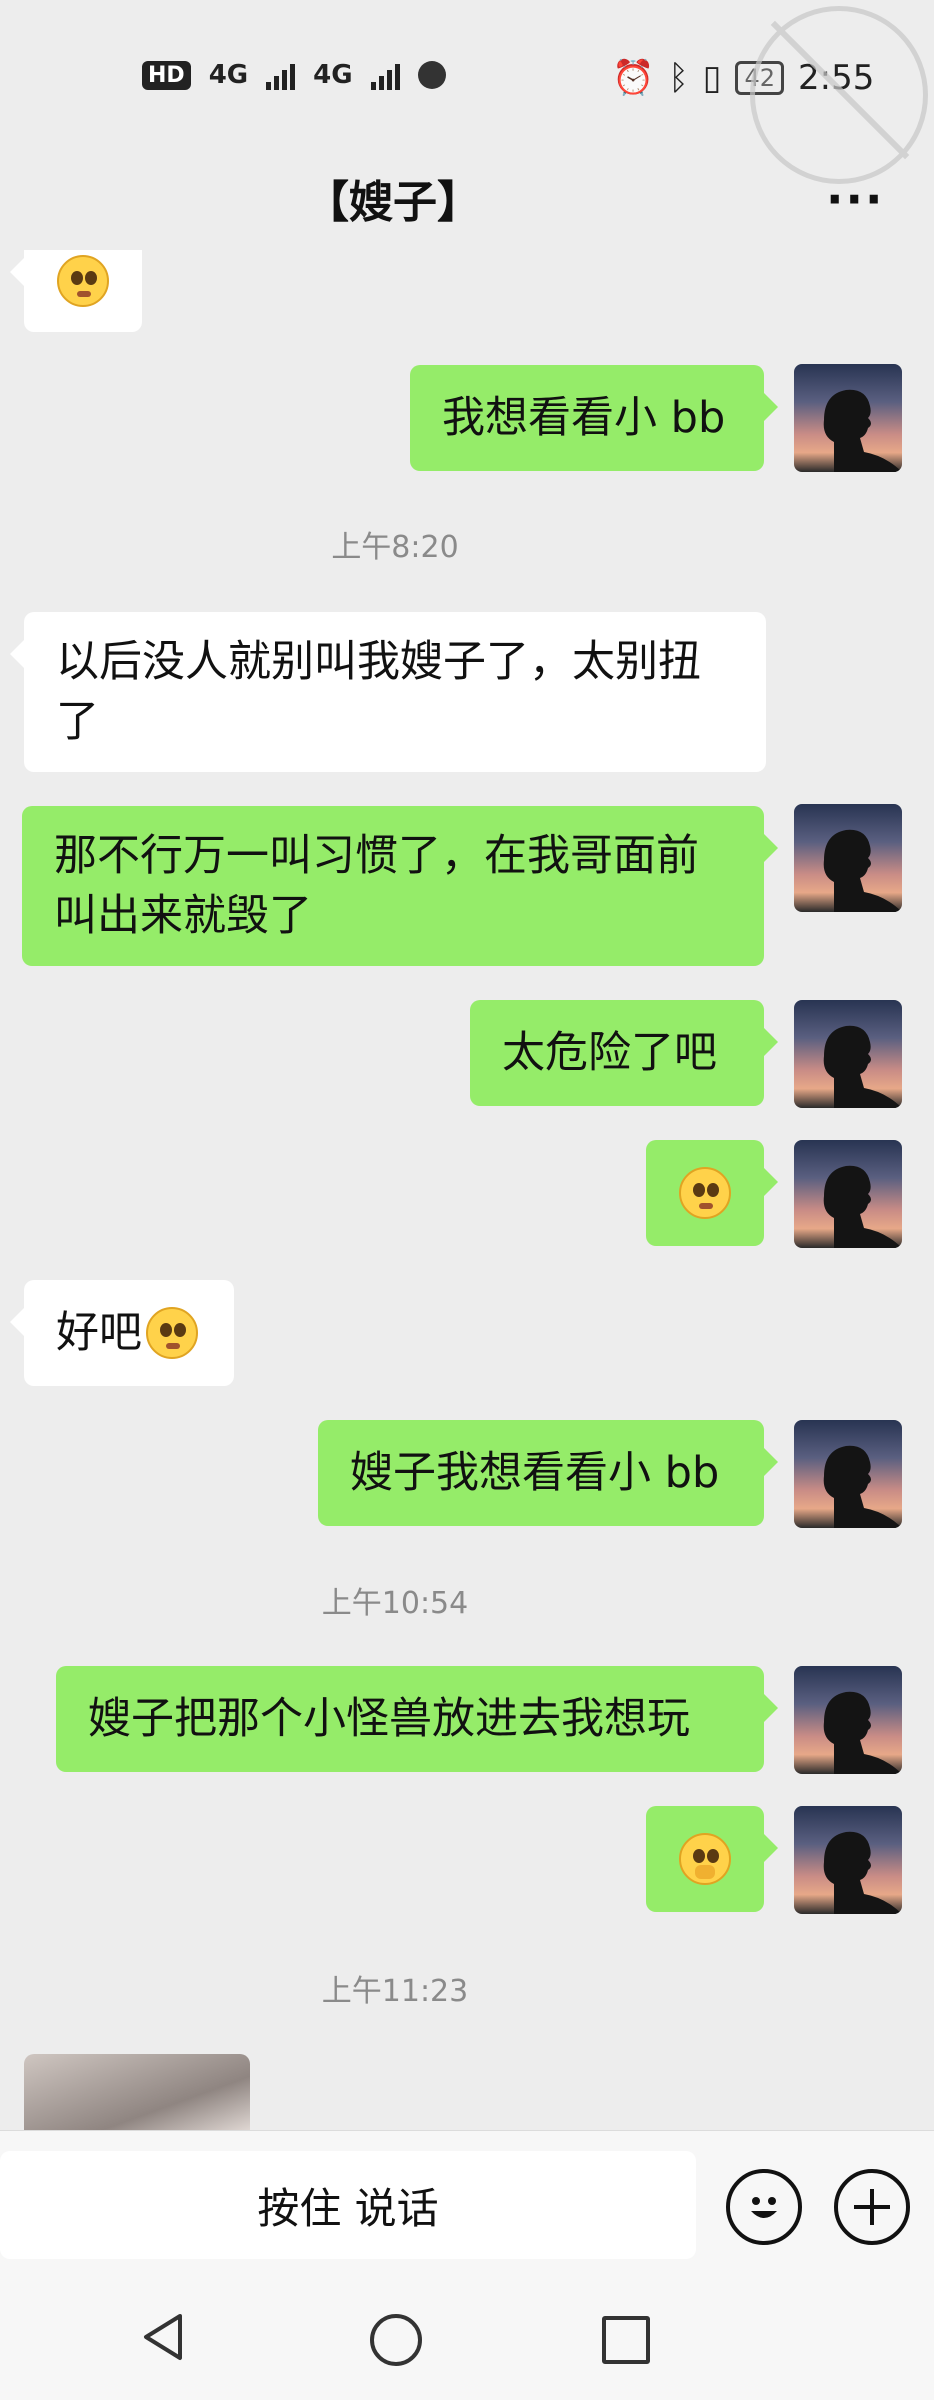 The height and width of the screenshot is (2400, 934). Describe the element at coordinates (376, 886) in the screenshot. I see `message-text: 那不行万一叫习惯了，在我哥面前叫出来就毁了` at that location.